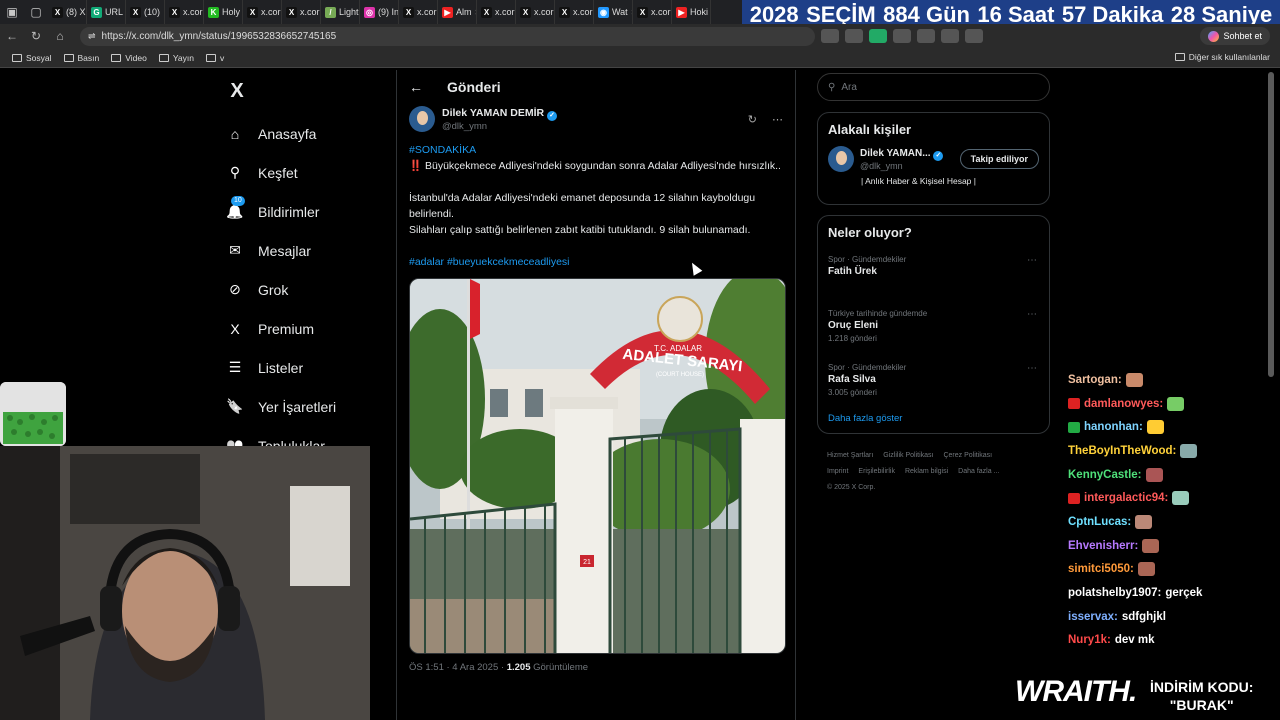 The width and height of the screenshot is (1280, 720). I want to click on copilot-chat-button: Sohbet et, so click(1235, 36).